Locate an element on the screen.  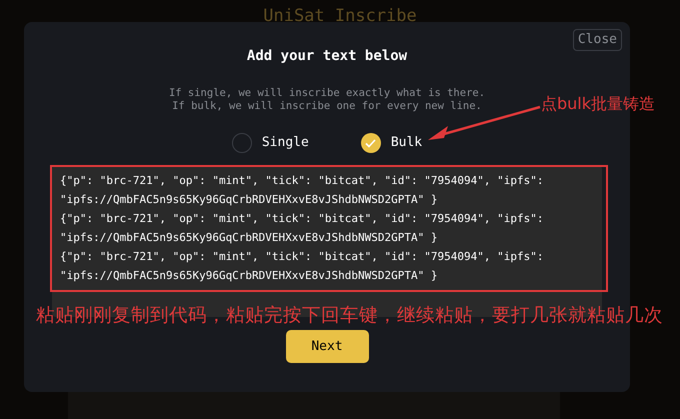
dialog-title: Add your text below is located at coordinates (327, 56).